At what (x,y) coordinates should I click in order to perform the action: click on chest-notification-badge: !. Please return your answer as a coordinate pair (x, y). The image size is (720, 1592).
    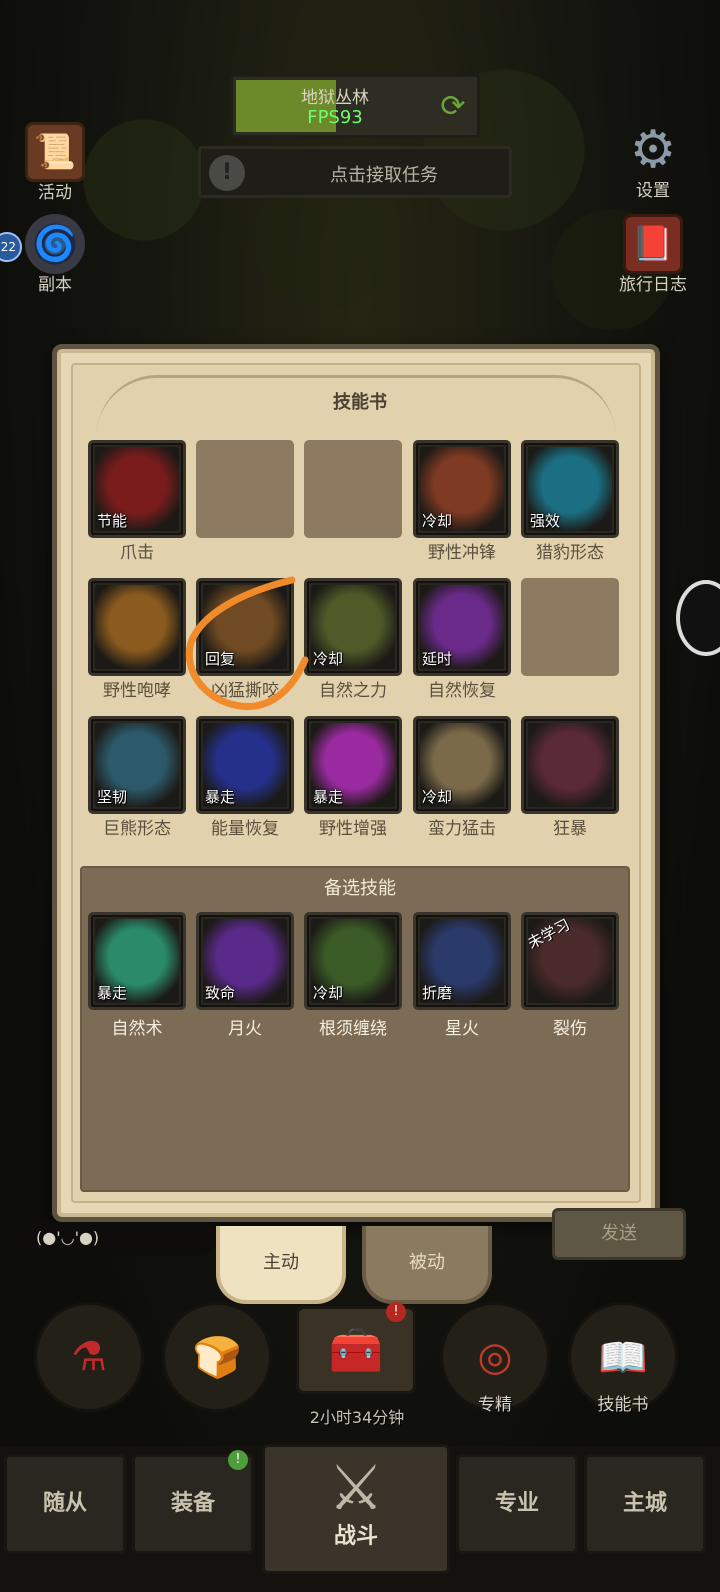
    Looking at the image, I should click on (396, 1312).